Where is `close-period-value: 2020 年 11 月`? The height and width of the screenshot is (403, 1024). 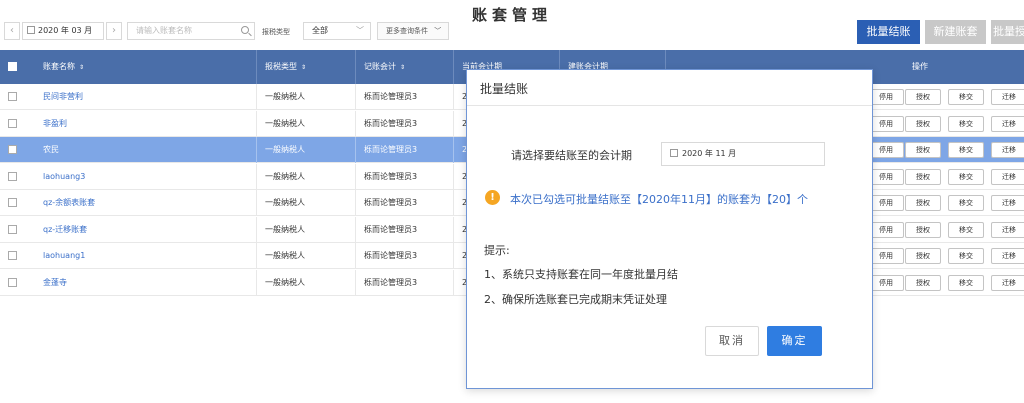 close-period-value: 2020 年 11 月 is located at coordinates (709, 153).